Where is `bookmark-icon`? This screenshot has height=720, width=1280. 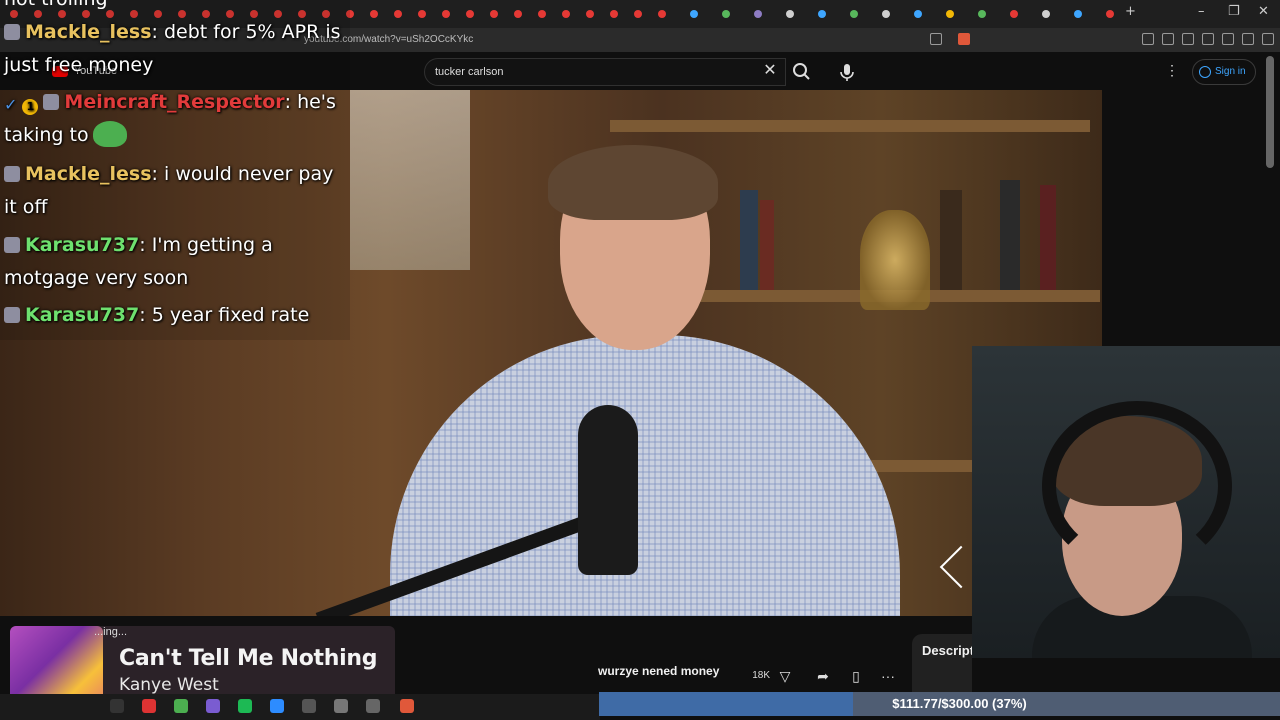 bookmark-icon is located at coordinates (1228, 39).